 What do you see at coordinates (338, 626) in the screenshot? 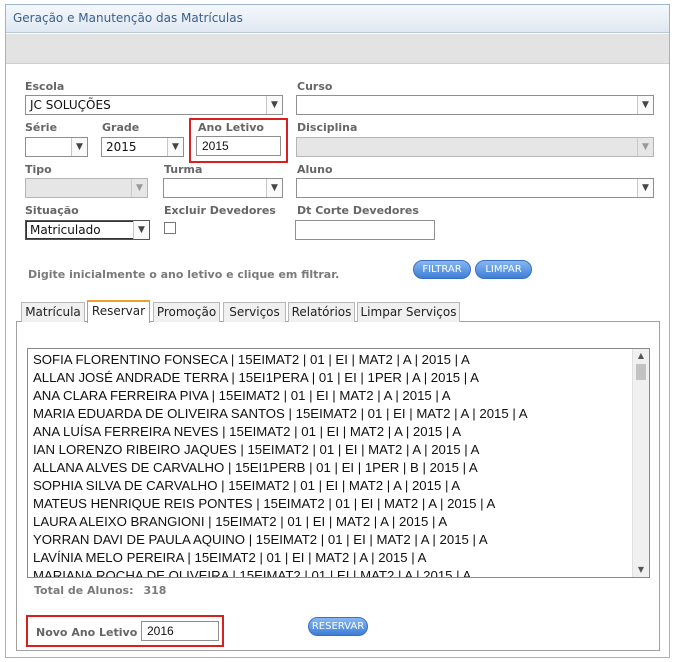
I see `reservar-button: RESERVAR` at bounding box center [338, 626].